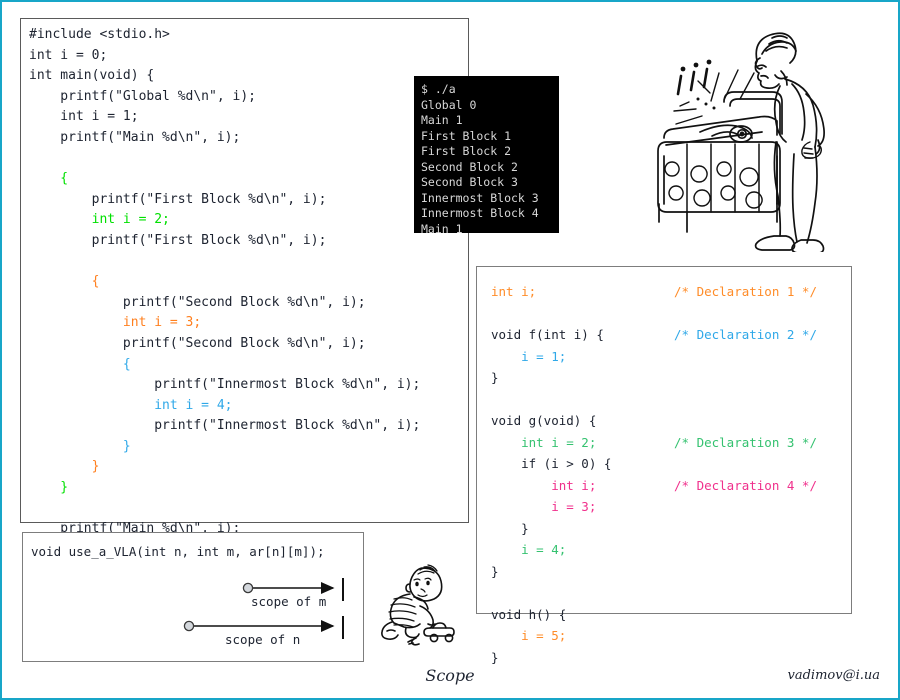  What do you see at coordinates (544, 442) in the screenshot?
I see `declaration-code: int i = 2;` at bounding box center [544, 442].